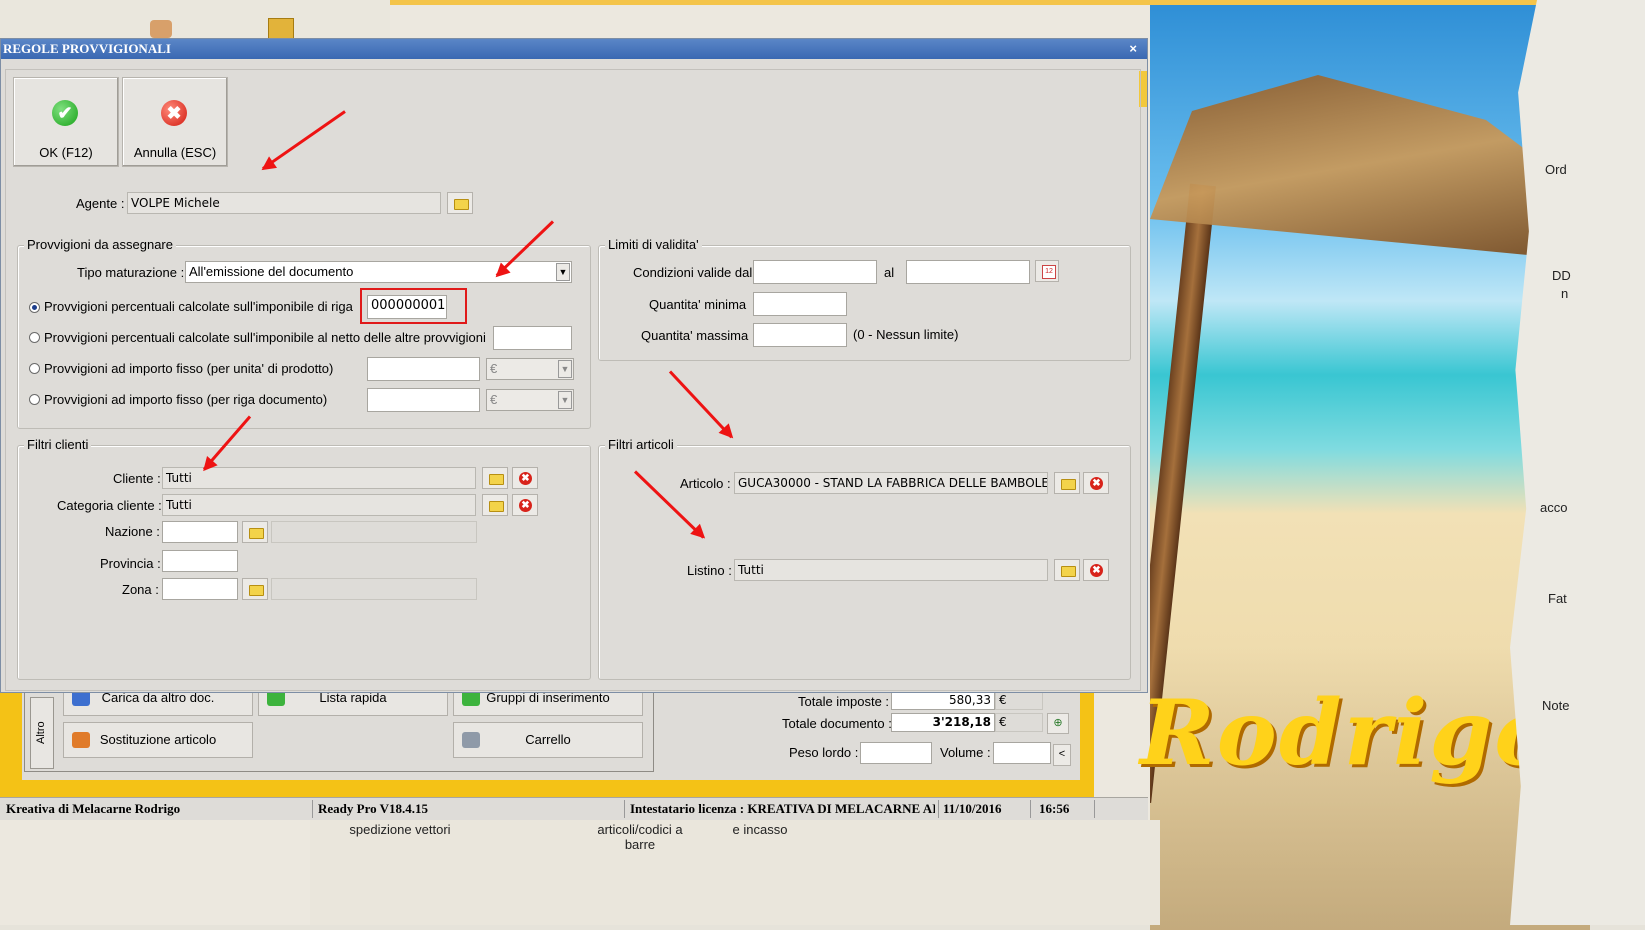  What do you see at coordinates (1022, 753) in the screenshot?
I see `volume-input` at bounding box center [1022, 753].